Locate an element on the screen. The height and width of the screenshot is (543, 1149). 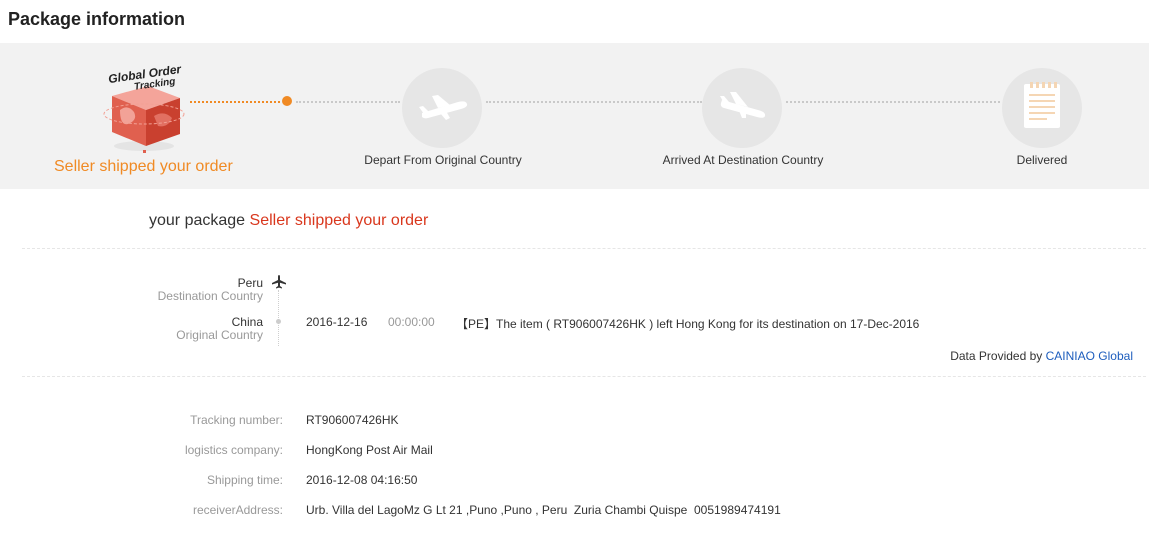
shipping-time-value: 2016-12-08 04:16:50 is located at coordinates (362, 480).